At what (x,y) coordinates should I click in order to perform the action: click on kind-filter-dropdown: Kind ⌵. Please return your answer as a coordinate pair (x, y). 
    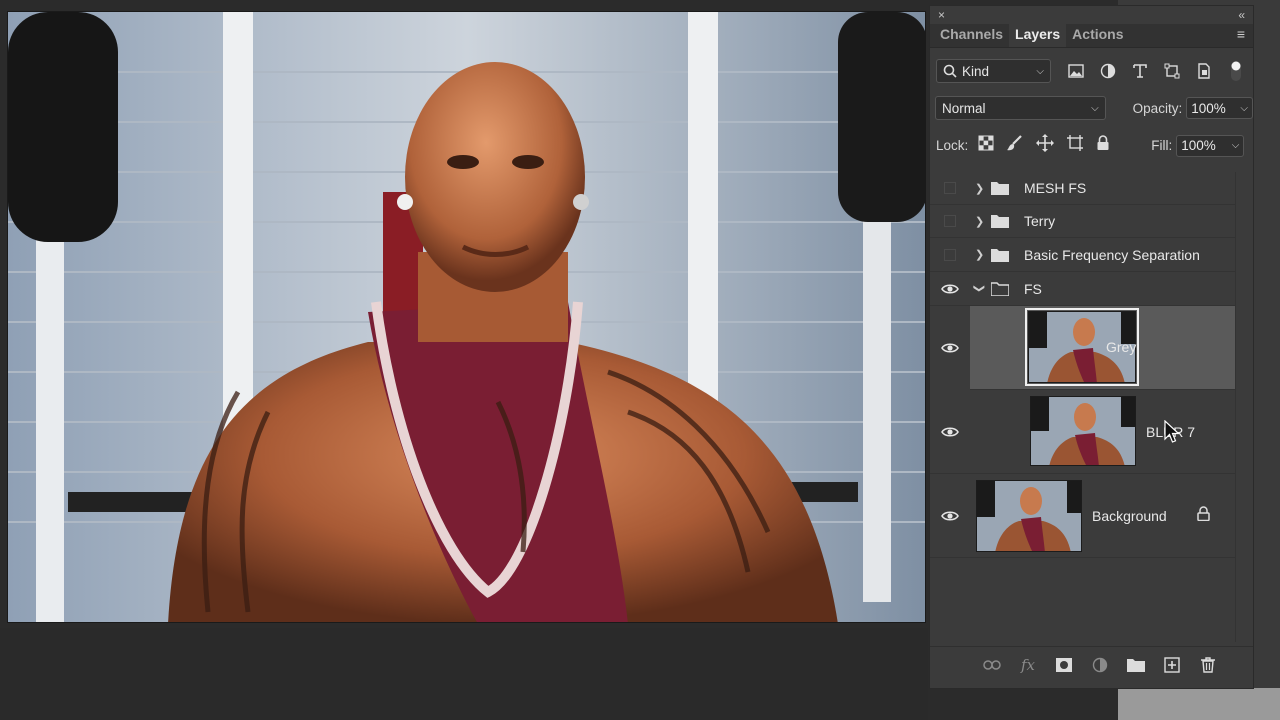
    Looking at the image, I should click on (993, 71).